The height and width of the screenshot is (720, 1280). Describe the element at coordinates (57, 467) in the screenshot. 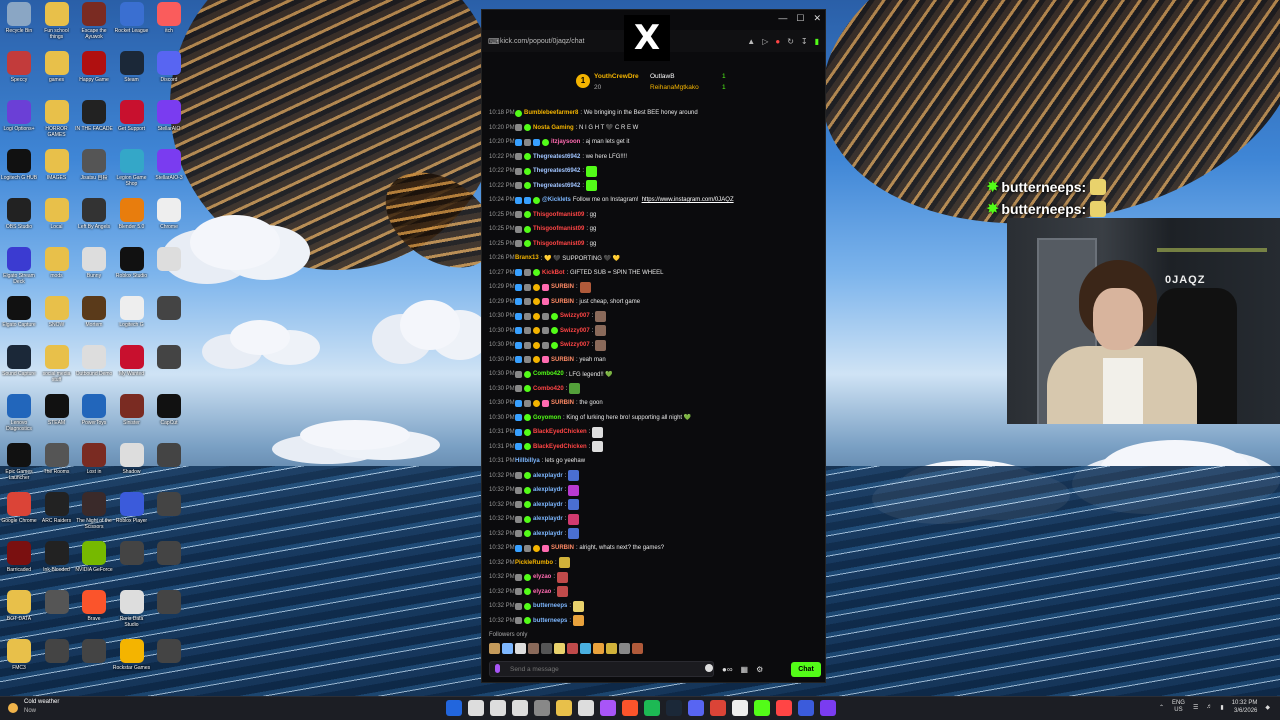

I see `desktop-icon: The Rooms` at that location.